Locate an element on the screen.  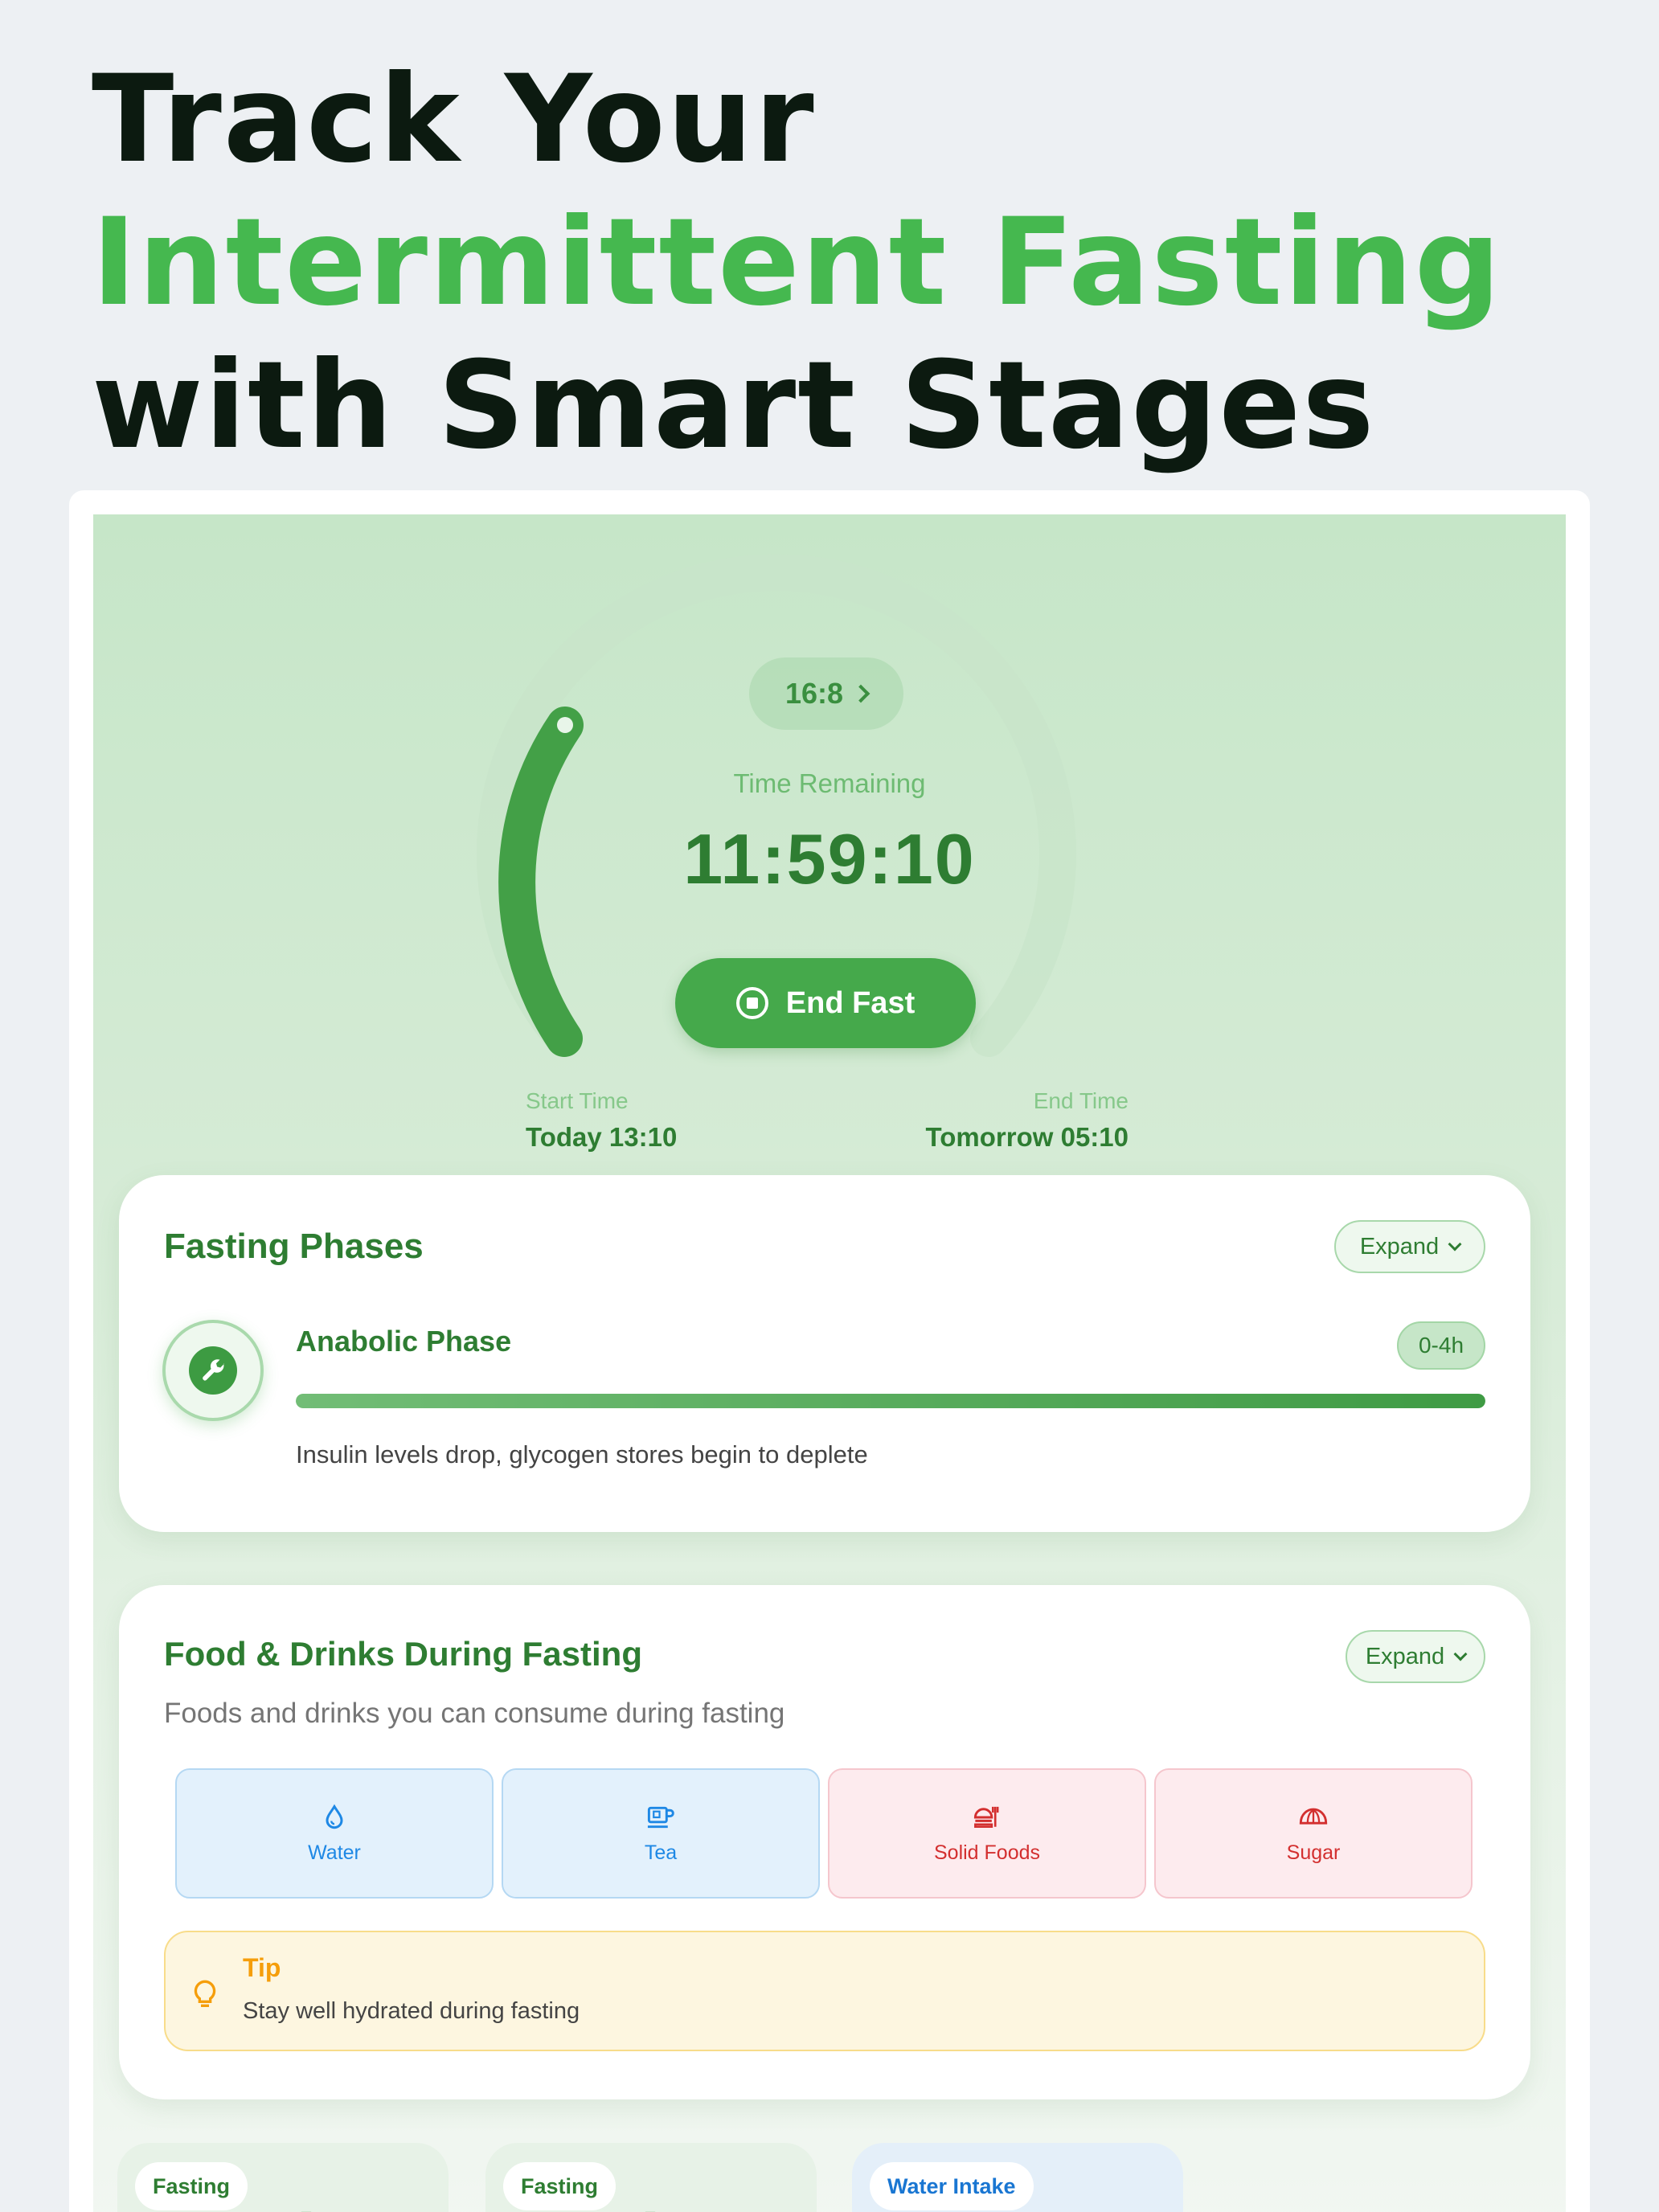
croissant-icon is located at coordinates (1313, 1816).